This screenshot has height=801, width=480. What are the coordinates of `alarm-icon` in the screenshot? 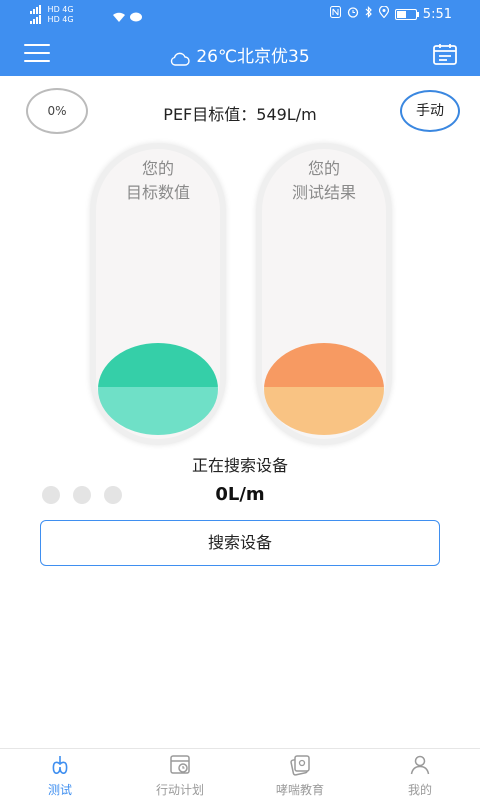 It's located at (353, 14).